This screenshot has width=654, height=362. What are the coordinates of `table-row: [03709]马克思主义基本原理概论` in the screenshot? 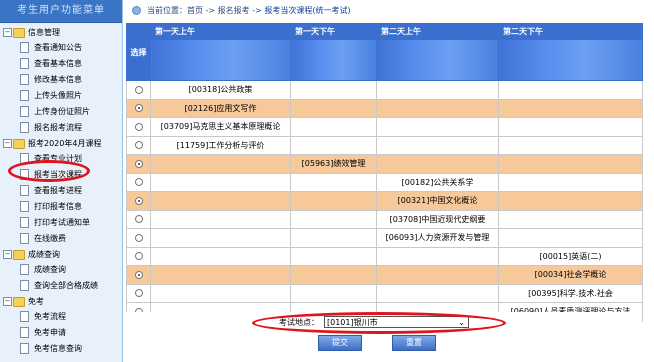 It's located at (384, 127).